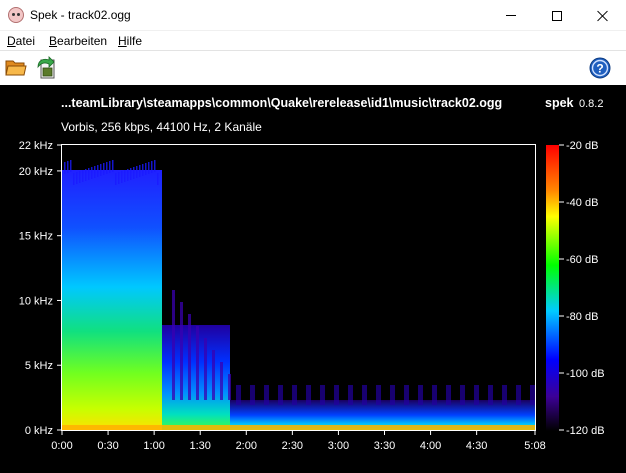  I want to click on spek-app-icon, so click(16, 15).